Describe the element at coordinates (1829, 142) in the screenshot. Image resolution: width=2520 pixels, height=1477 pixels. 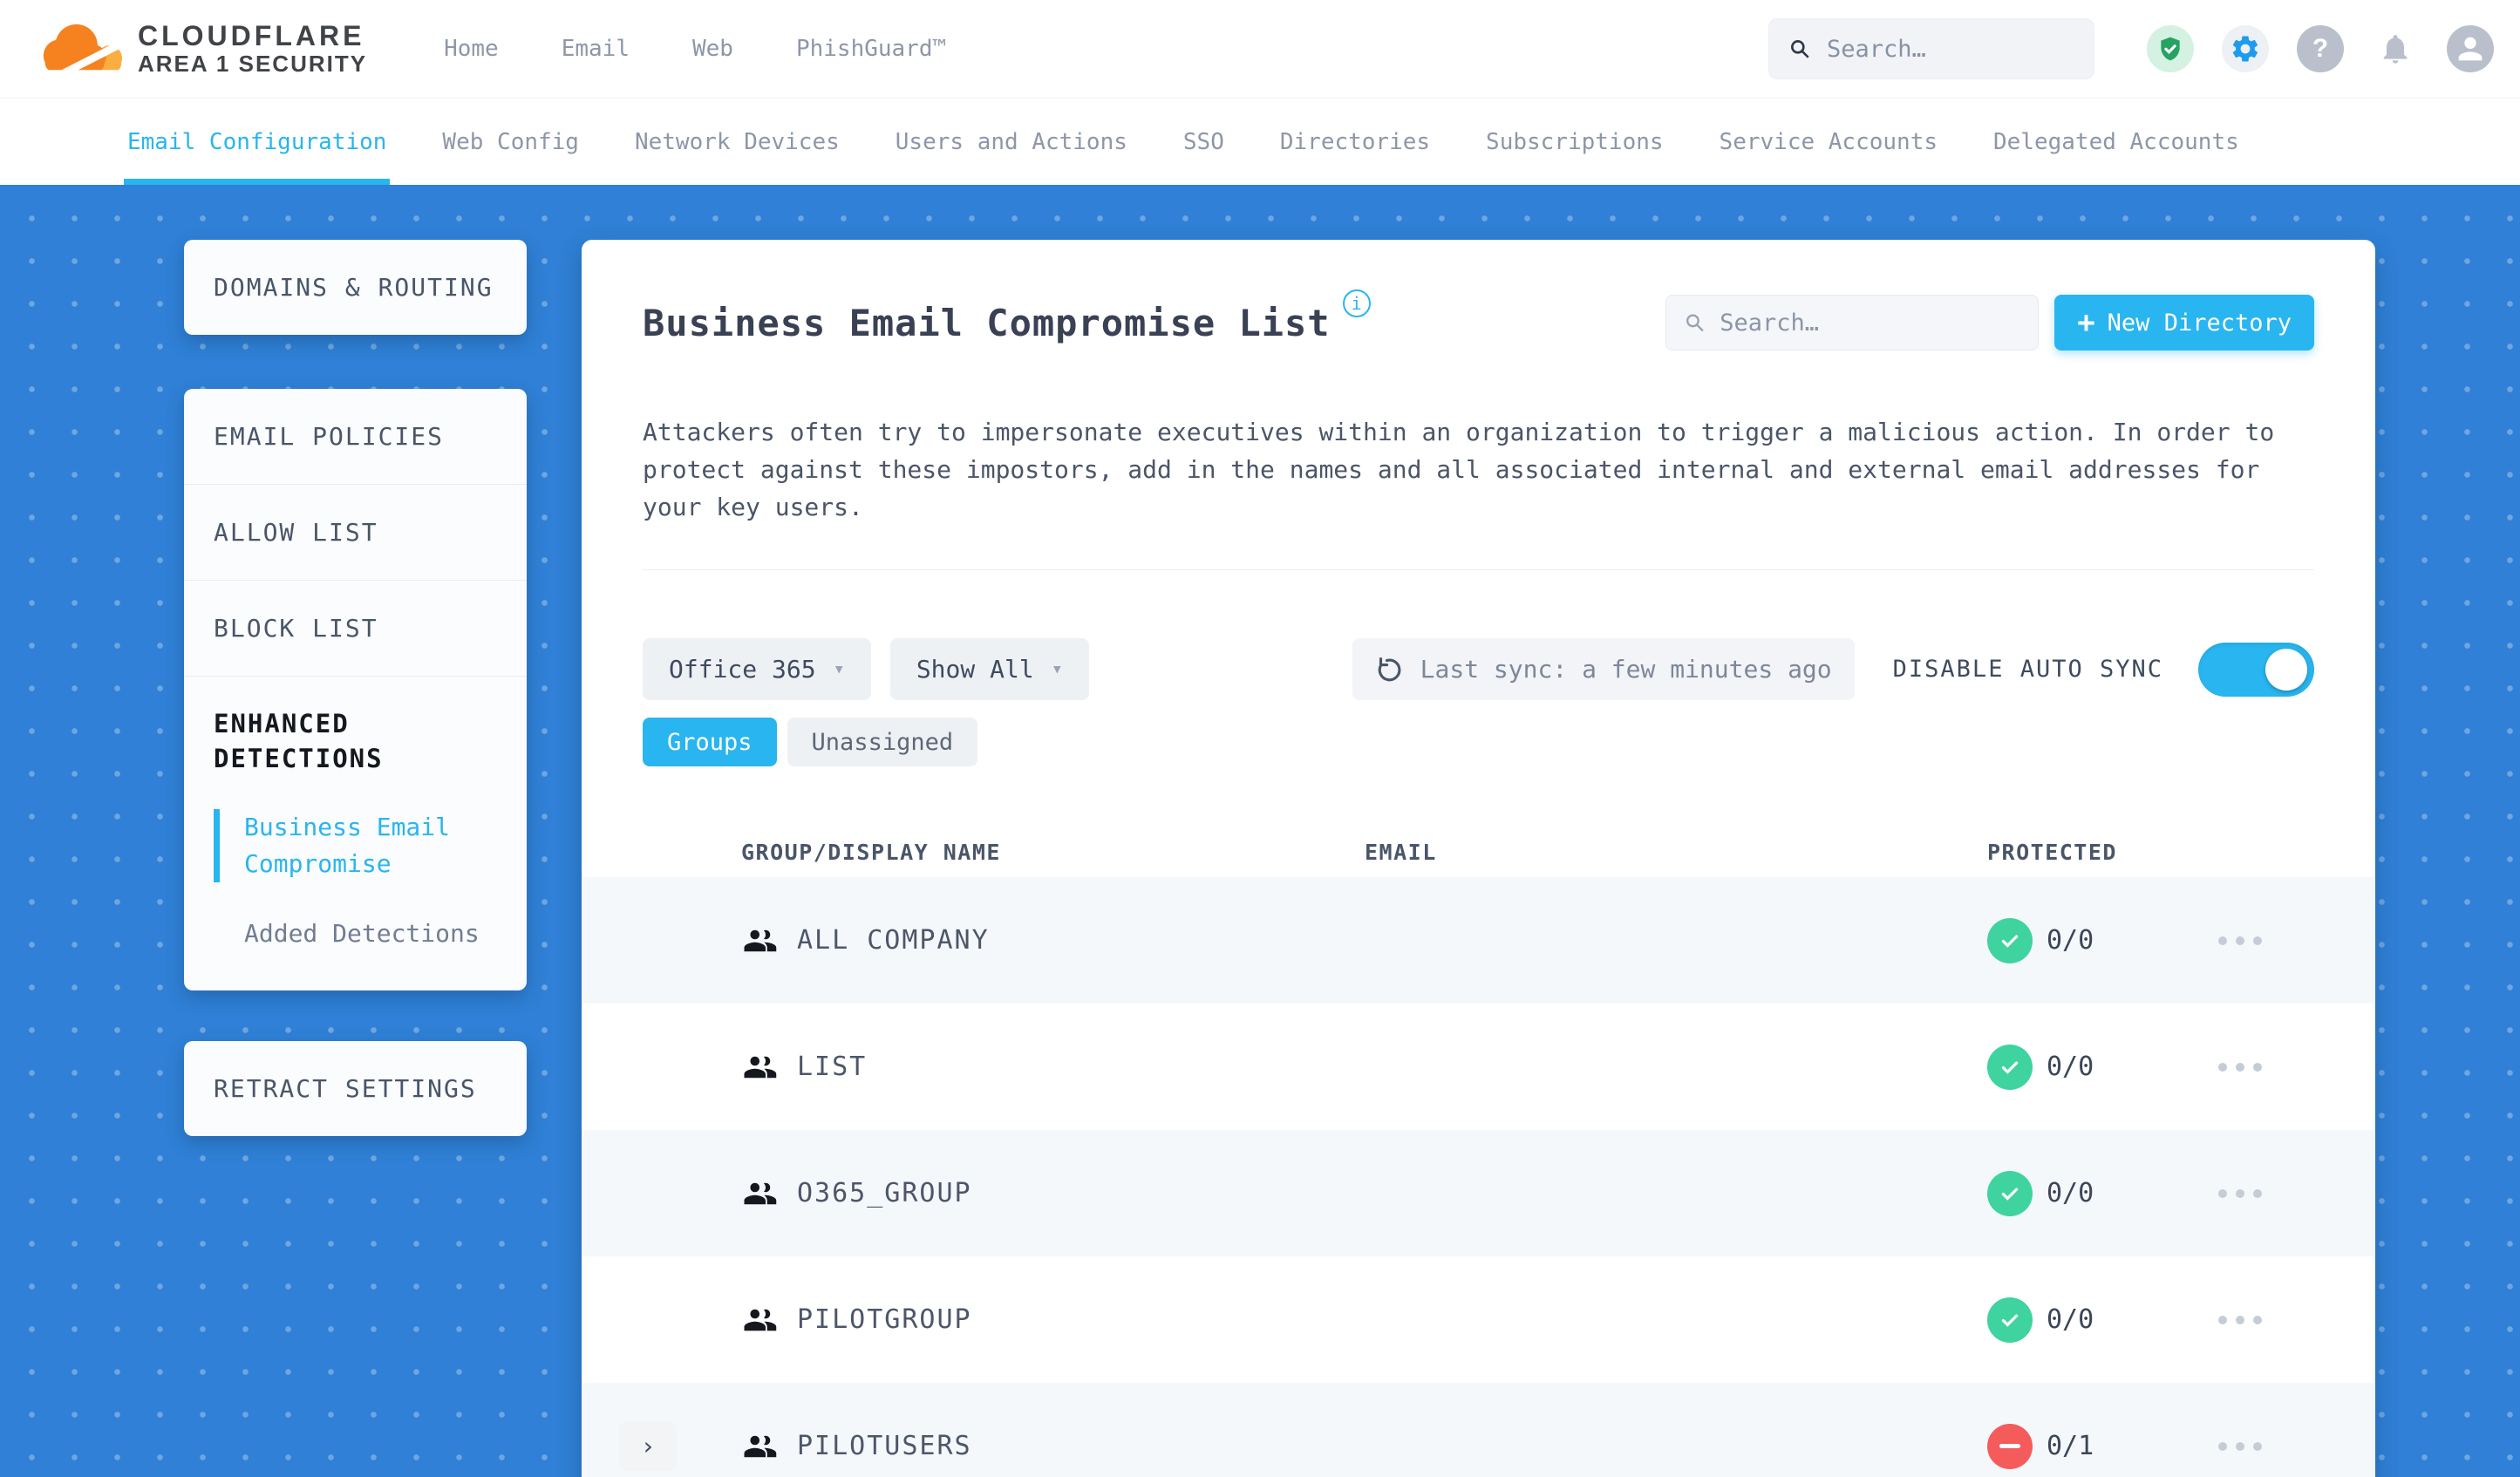
I see `tab-service-accounts: Service Accounts` at that location.